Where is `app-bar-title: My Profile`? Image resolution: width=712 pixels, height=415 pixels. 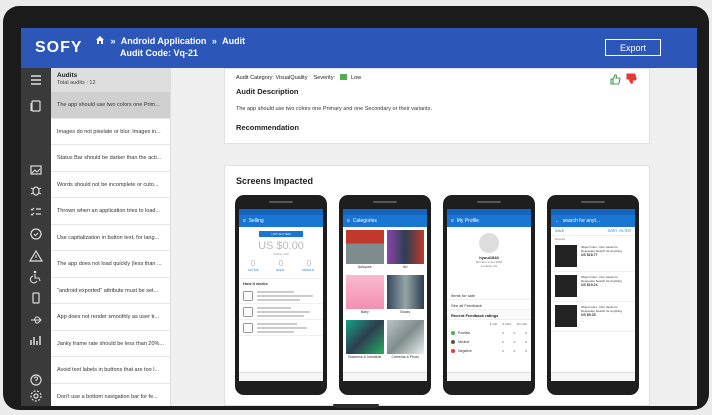
app-bar-title: My Profile is located at coordinates (467, 221).